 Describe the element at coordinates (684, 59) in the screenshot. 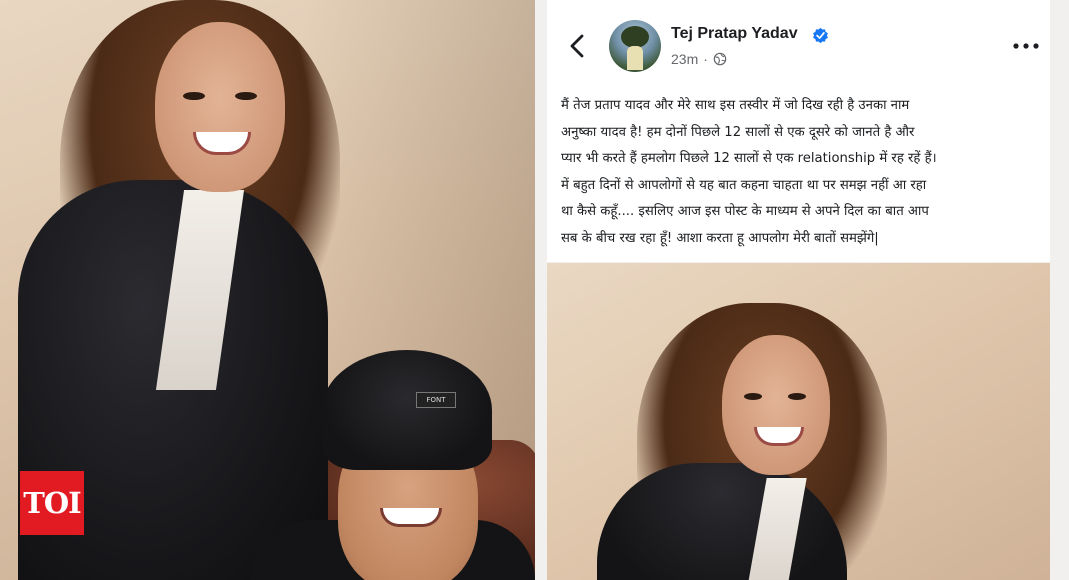

I see `post-timestamp: 23m` at that location.